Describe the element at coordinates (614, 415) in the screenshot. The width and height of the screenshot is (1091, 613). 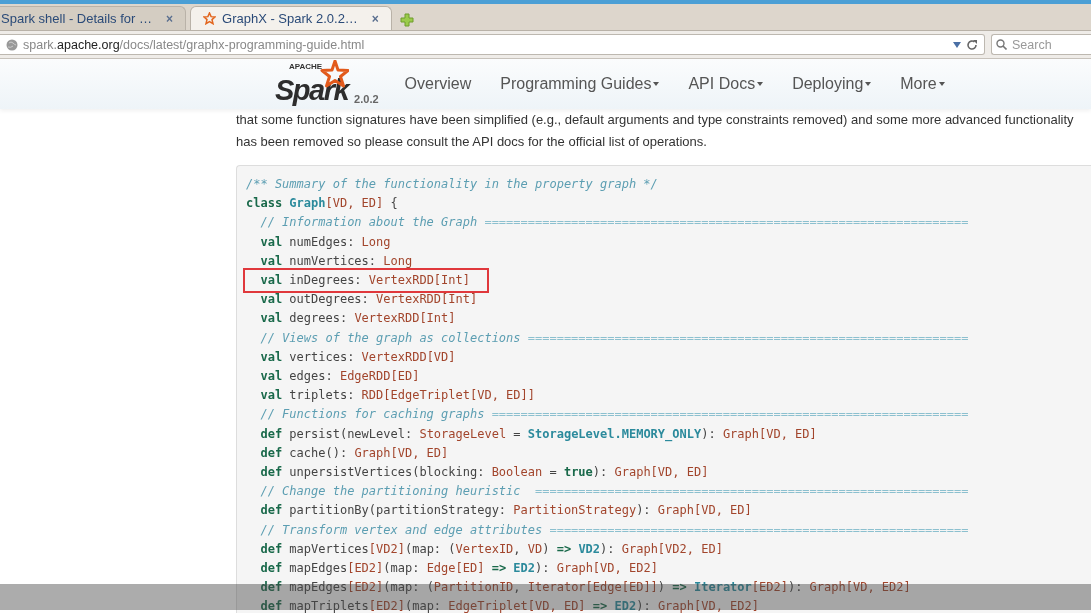
I see `code-line: // Functions for caching graphs ==================================================================` at that location.